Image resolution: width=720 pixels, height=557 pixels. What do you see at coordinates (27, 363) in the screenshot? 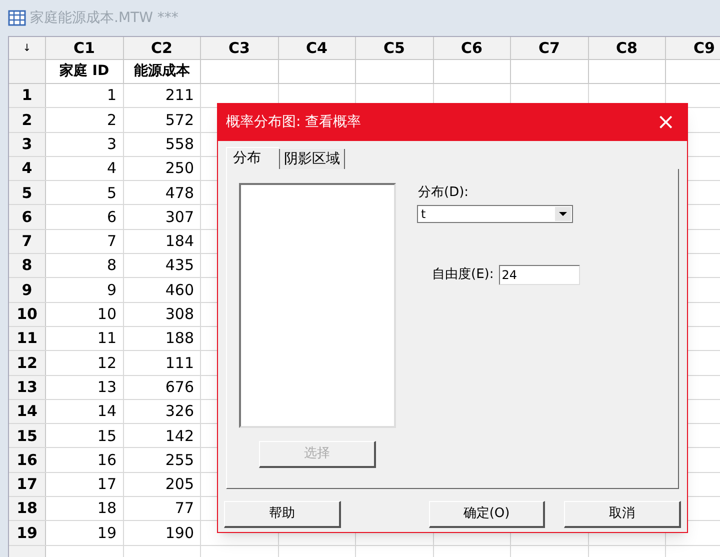
I see `row-number: 12` at bounding box center [27, 363].